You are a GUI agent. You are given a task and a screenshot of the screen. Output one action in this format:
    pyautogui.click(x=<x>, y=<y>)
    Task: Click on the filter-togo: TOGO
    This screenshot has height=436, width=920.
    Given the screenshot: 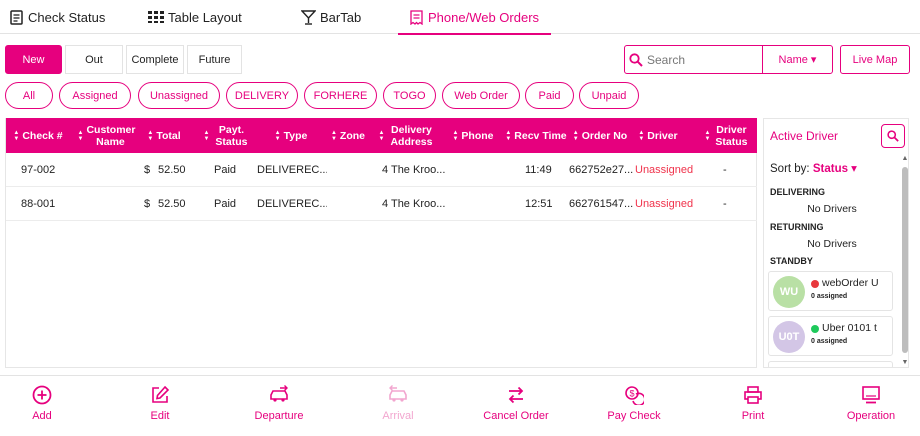 What is the action you would take?
    pyautogui.click(x=409, y=95)
    